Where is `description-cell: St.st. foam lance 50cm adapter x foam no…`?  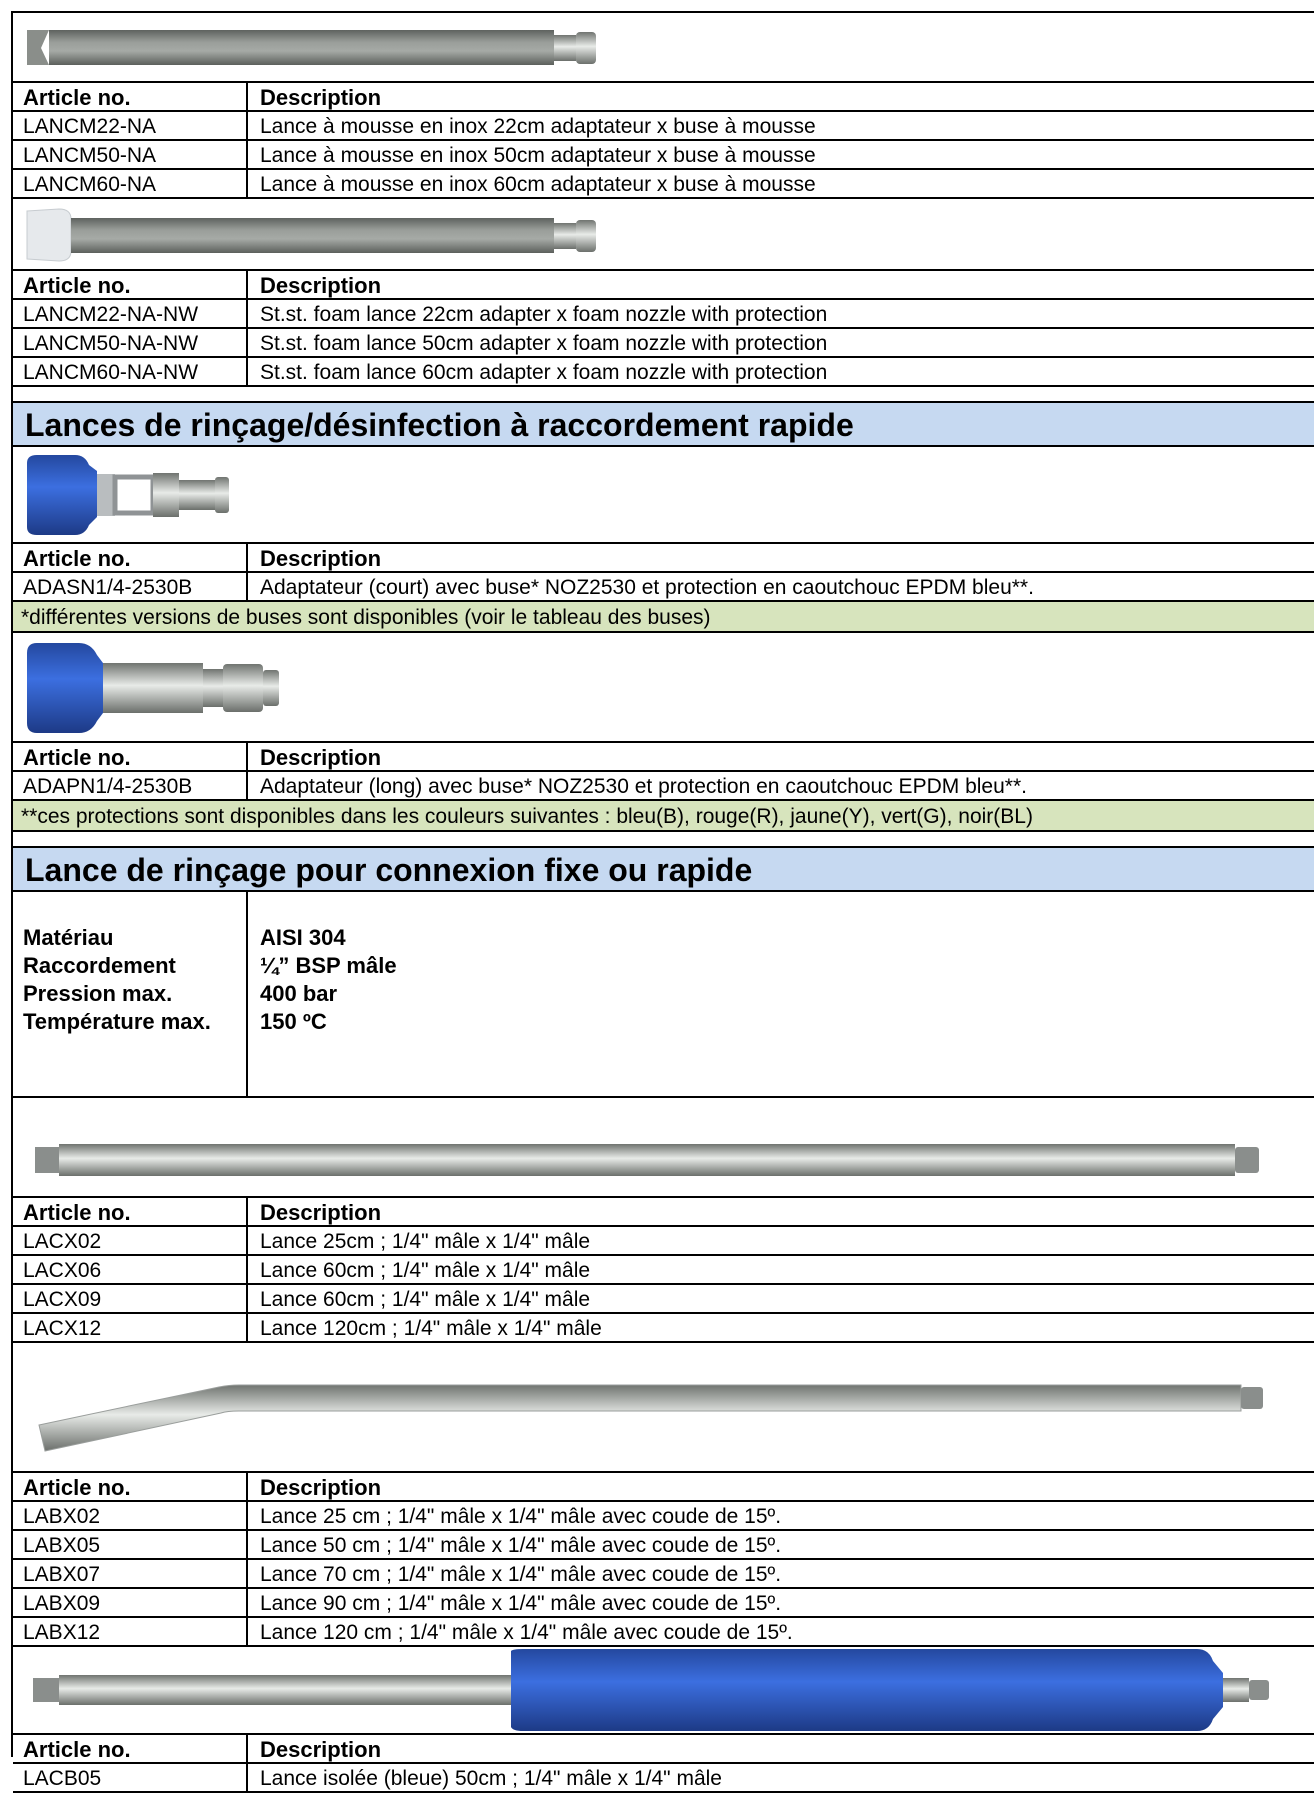 description-cell: St.st. foam lance 50cm adapter x foam no… is located at coordinates (544, 343).